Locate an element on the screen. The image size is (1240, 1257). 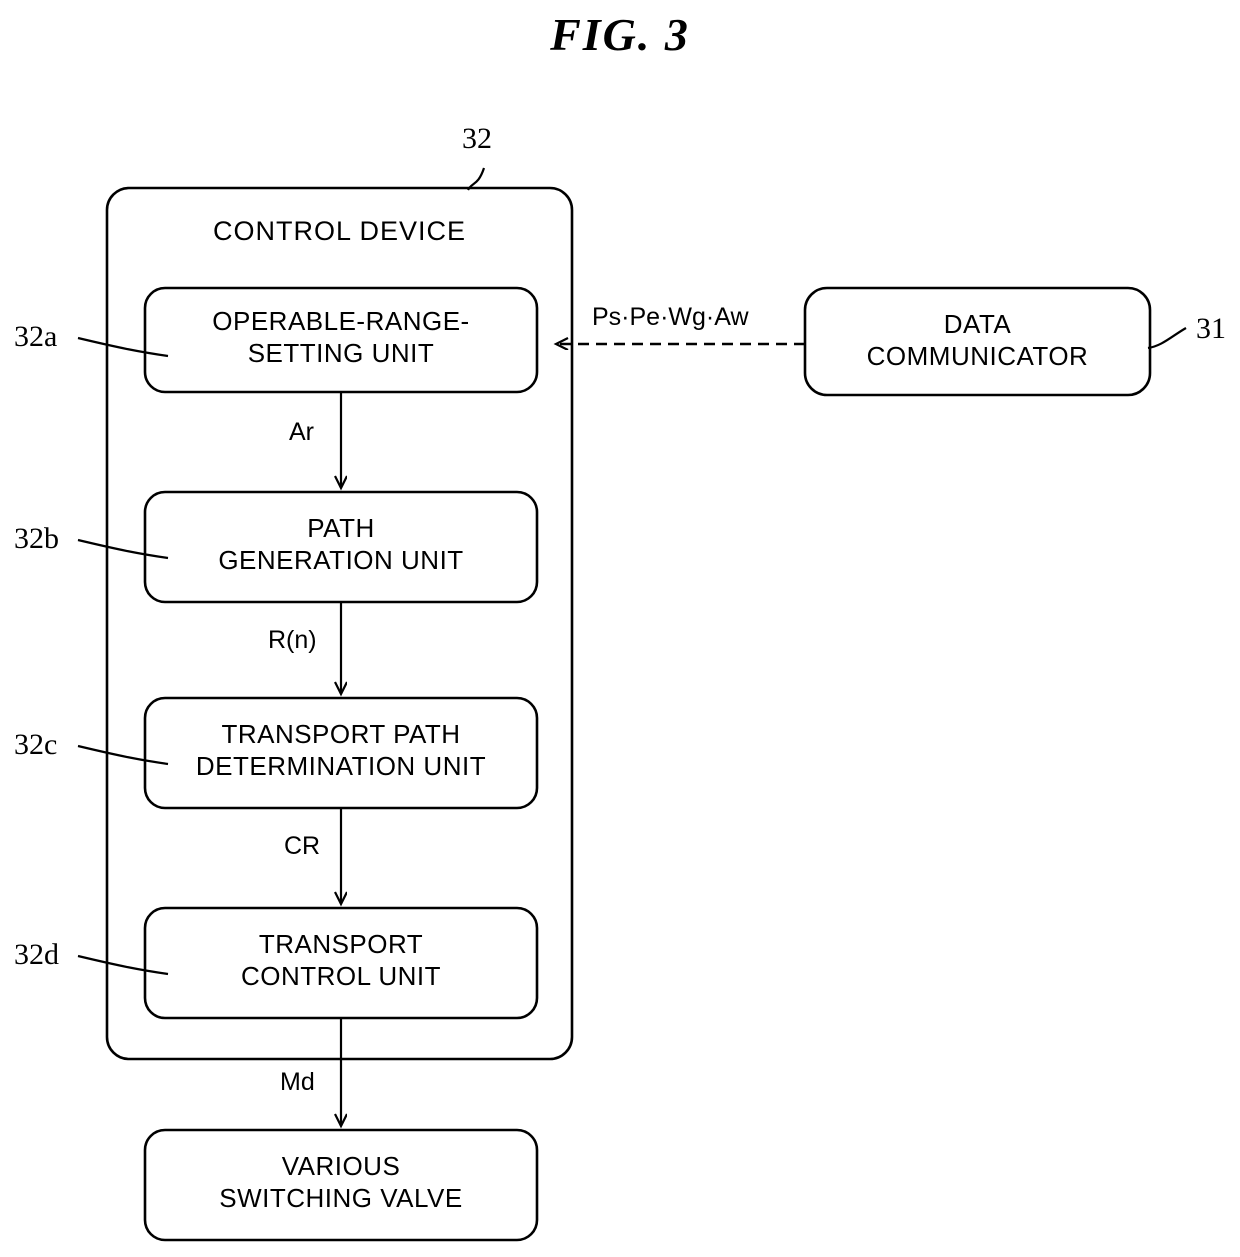
ref-number-32a: 32a is located at coordinates (36, 336).